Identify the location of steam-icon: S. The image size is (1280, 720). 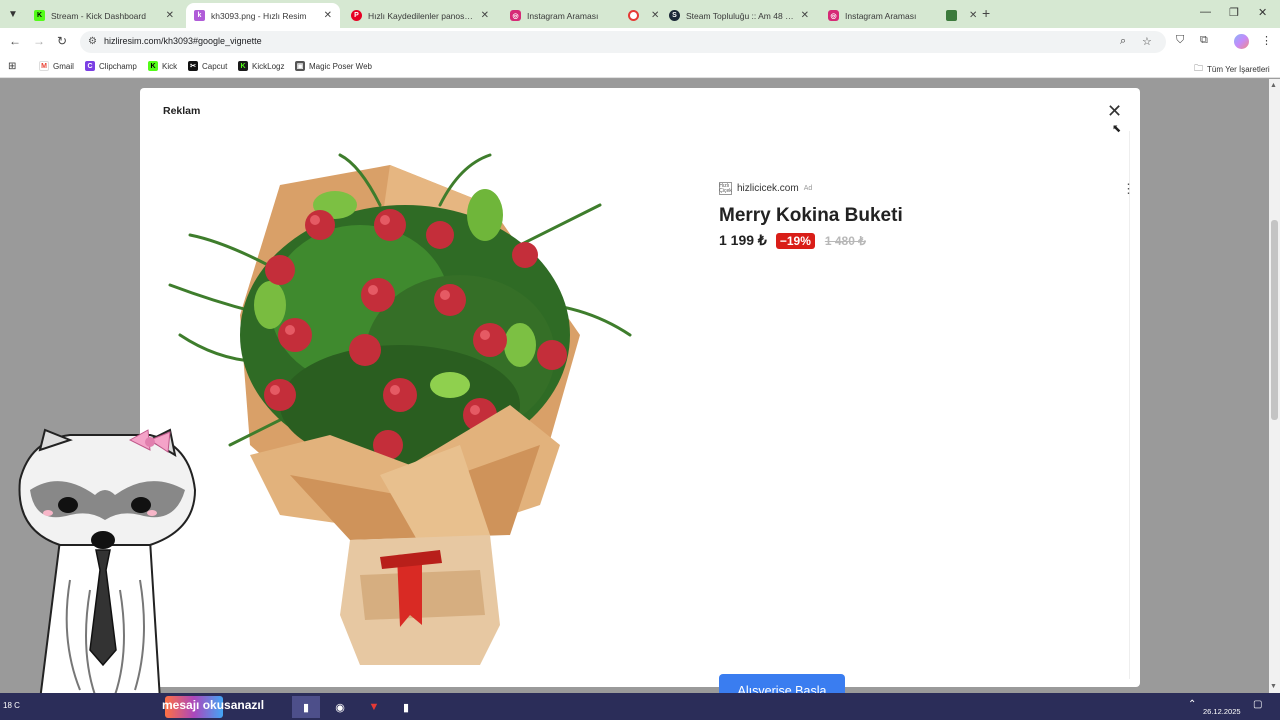
(674, 15).